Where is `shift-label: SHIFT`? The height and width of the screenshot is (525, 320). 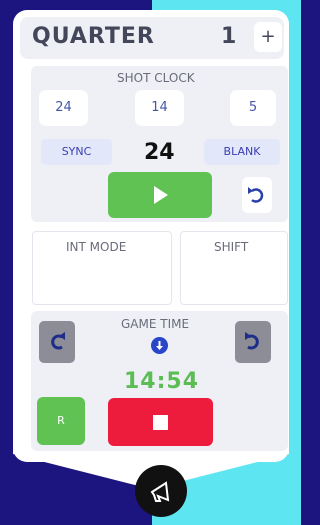
shift-label: SHIFT is located at coordinates (231, 247).